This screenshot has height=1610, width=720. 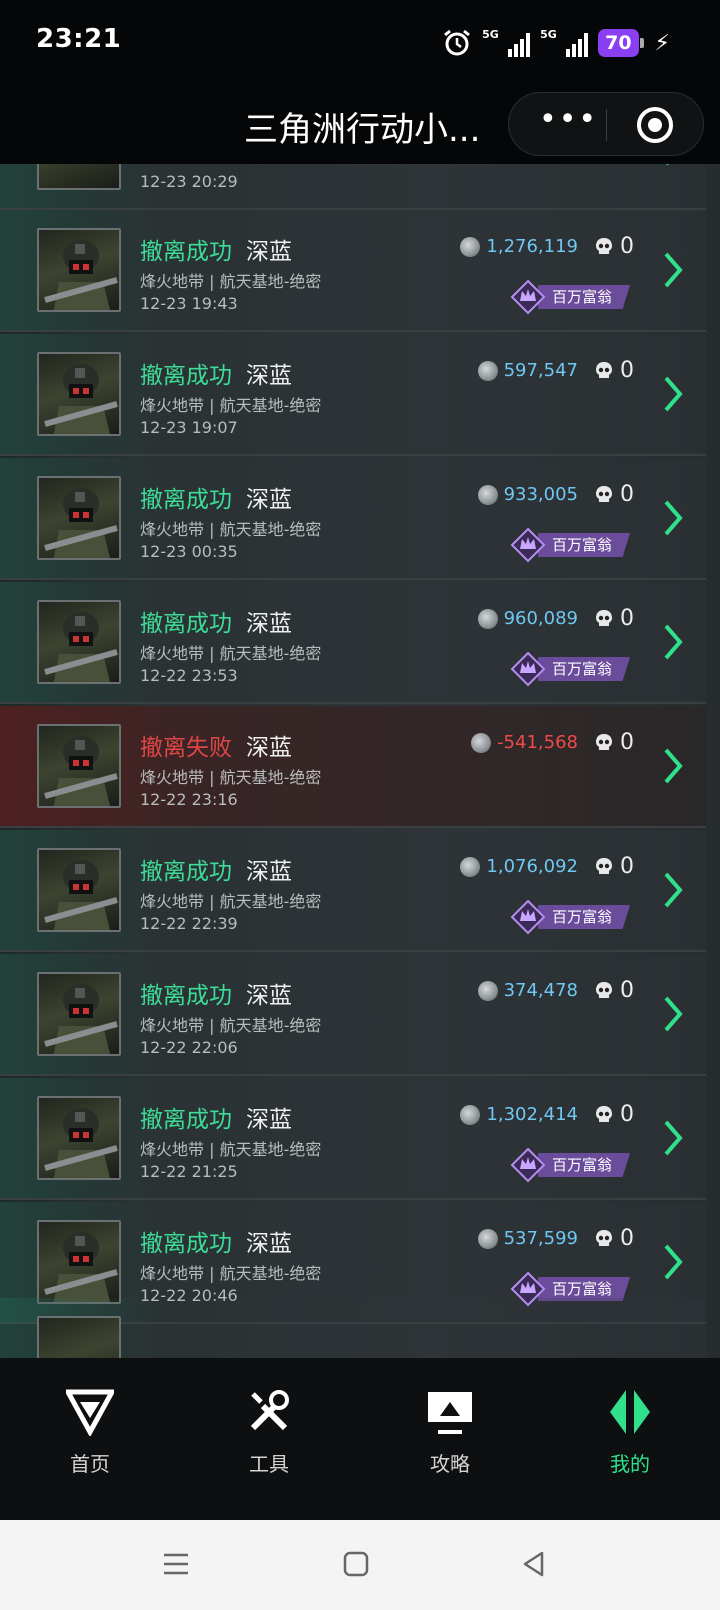 What do you see at coordinates (231, 901) in the screenshot?
I see `map-info: 烽火地带 | 航天基地-绝密` at bounding box center [231, 901].